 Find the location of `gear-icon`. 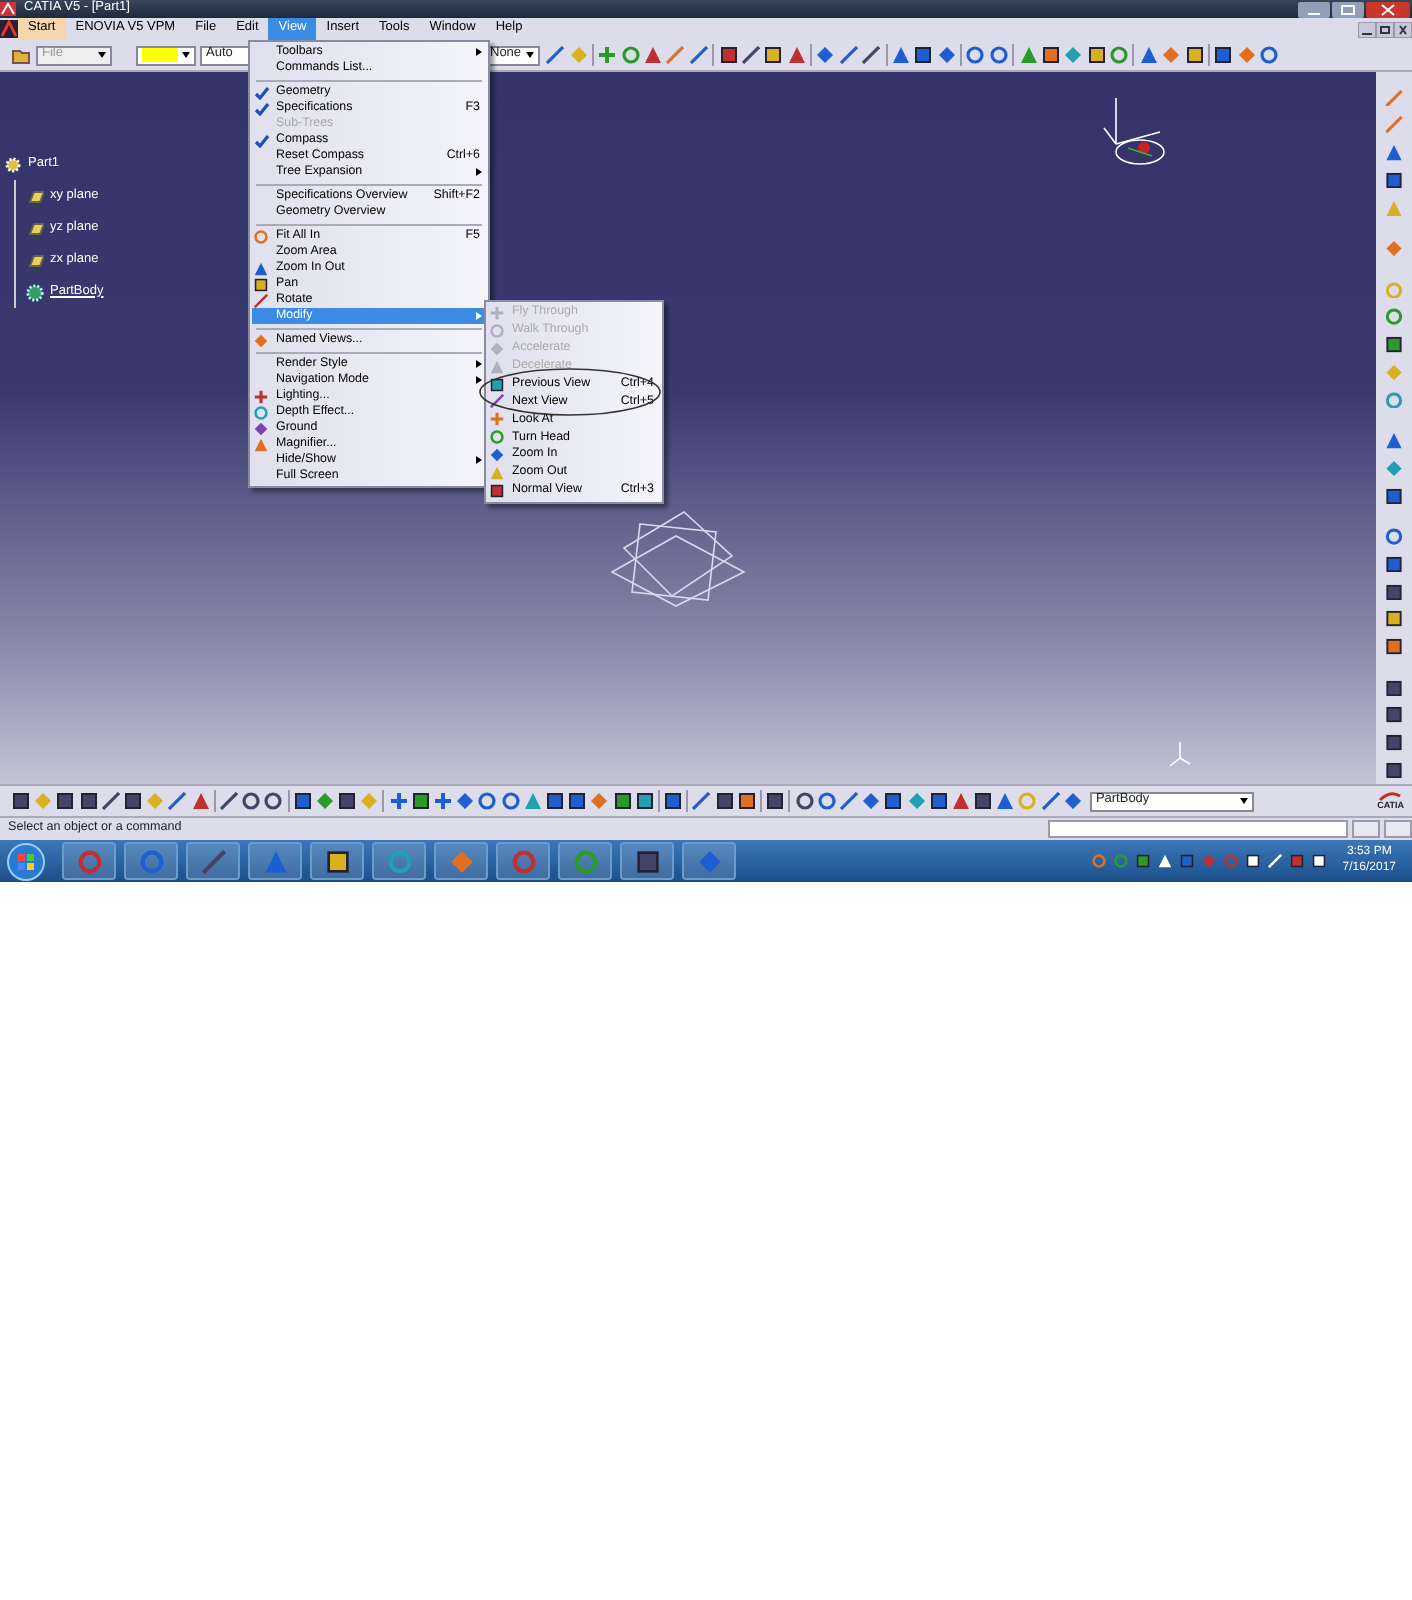

gear-icon is located at coordinates (13, 164).